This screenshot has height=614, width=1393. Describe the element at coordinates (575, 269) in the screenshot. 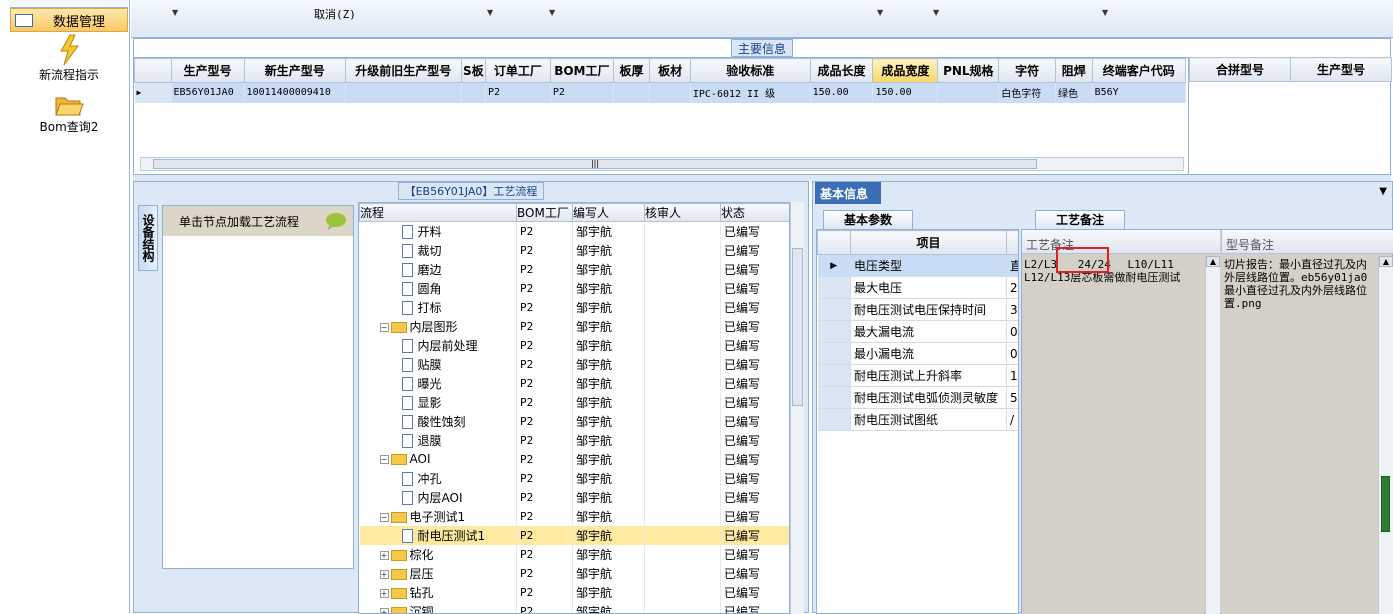

I see `tree-row: 磨边P2邹宇航已编写` at that location.